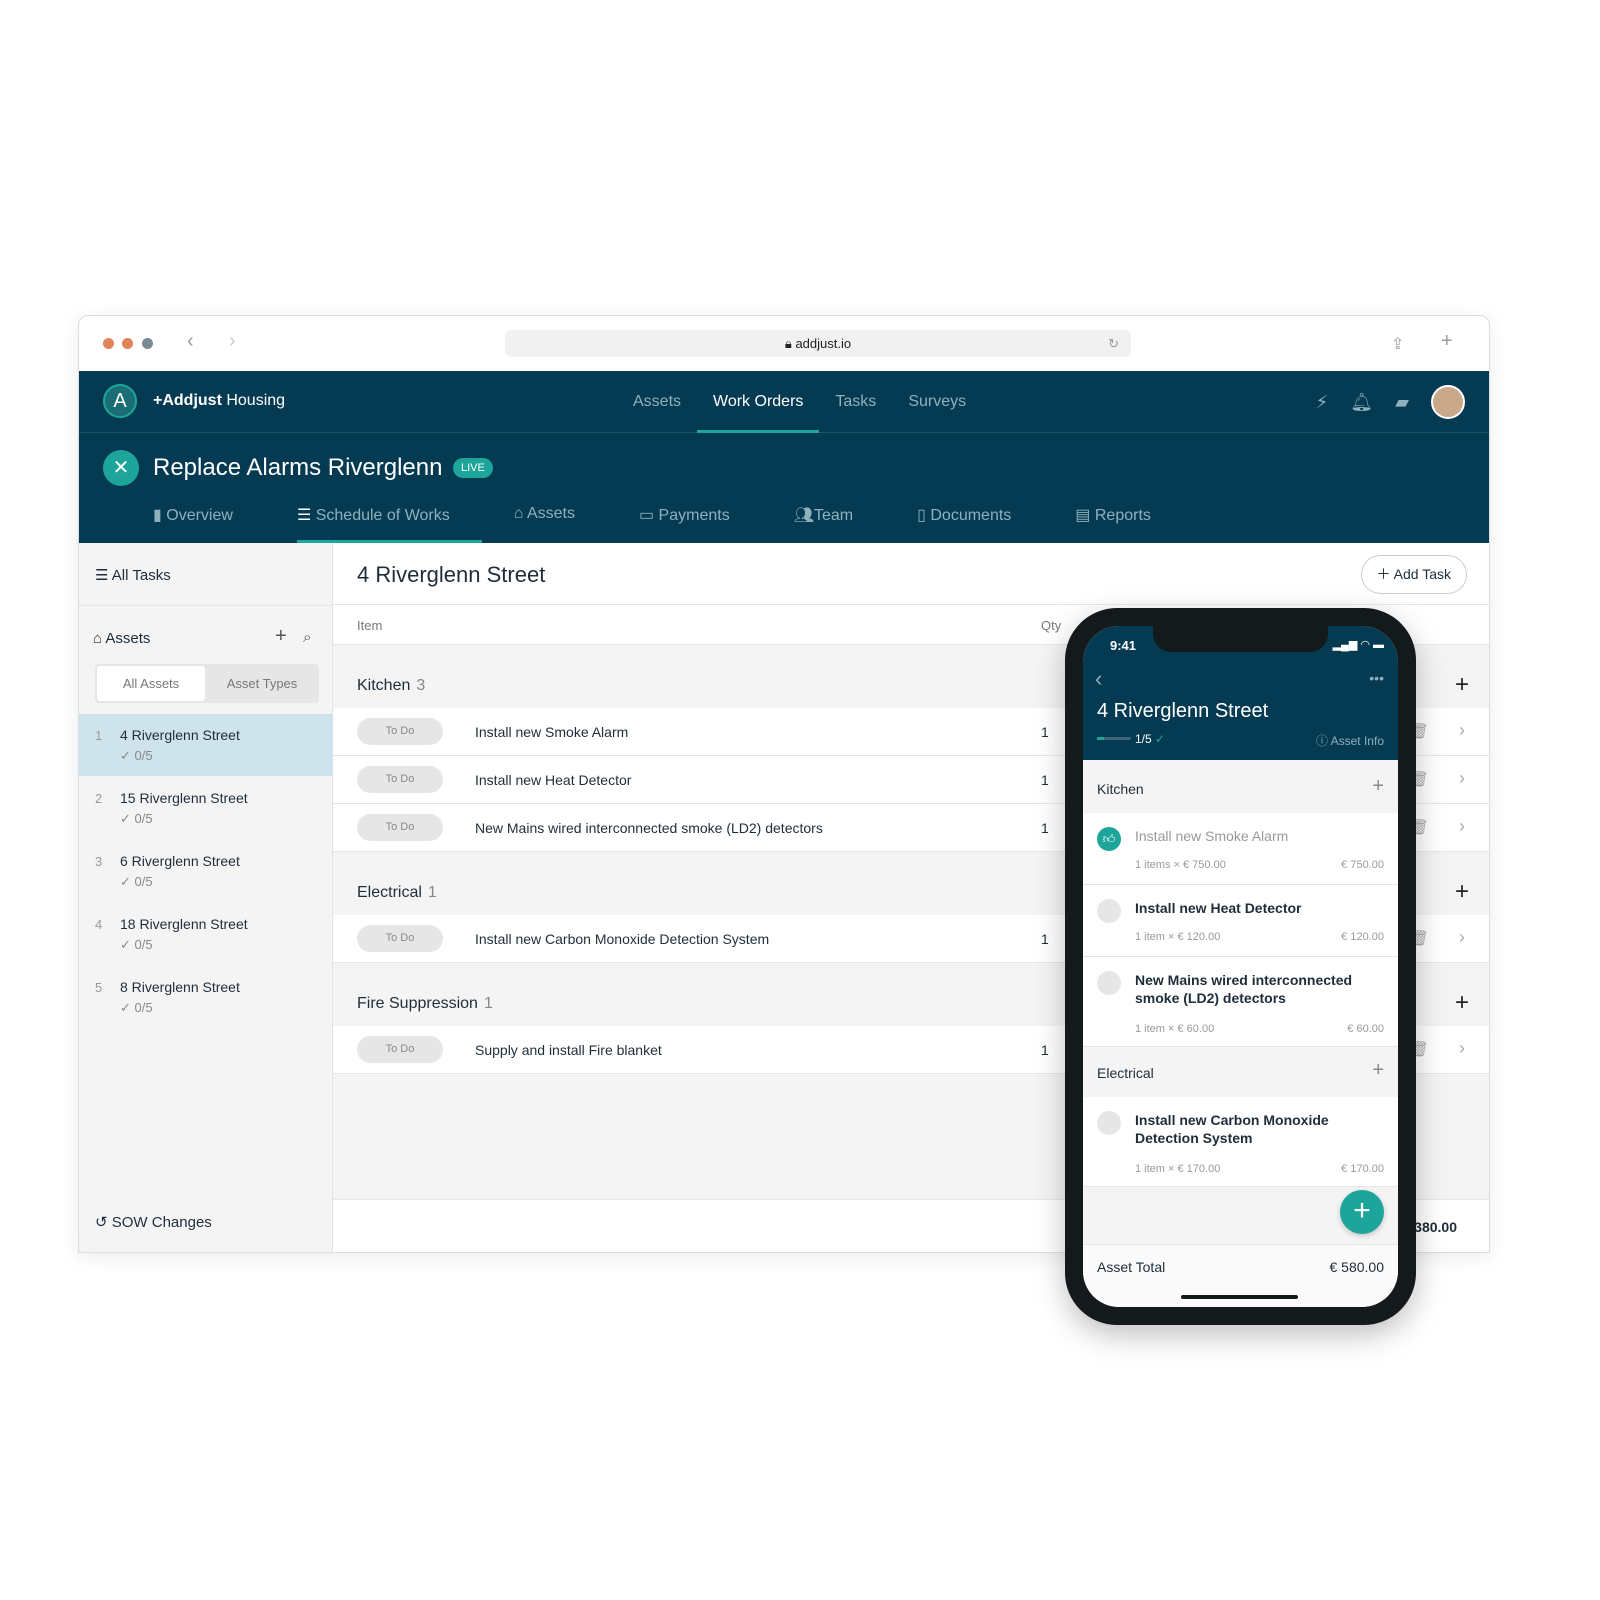  Describe the element at coordinates (1051, 625) in the screenshot. I see `col-qty: Qty` at that location.